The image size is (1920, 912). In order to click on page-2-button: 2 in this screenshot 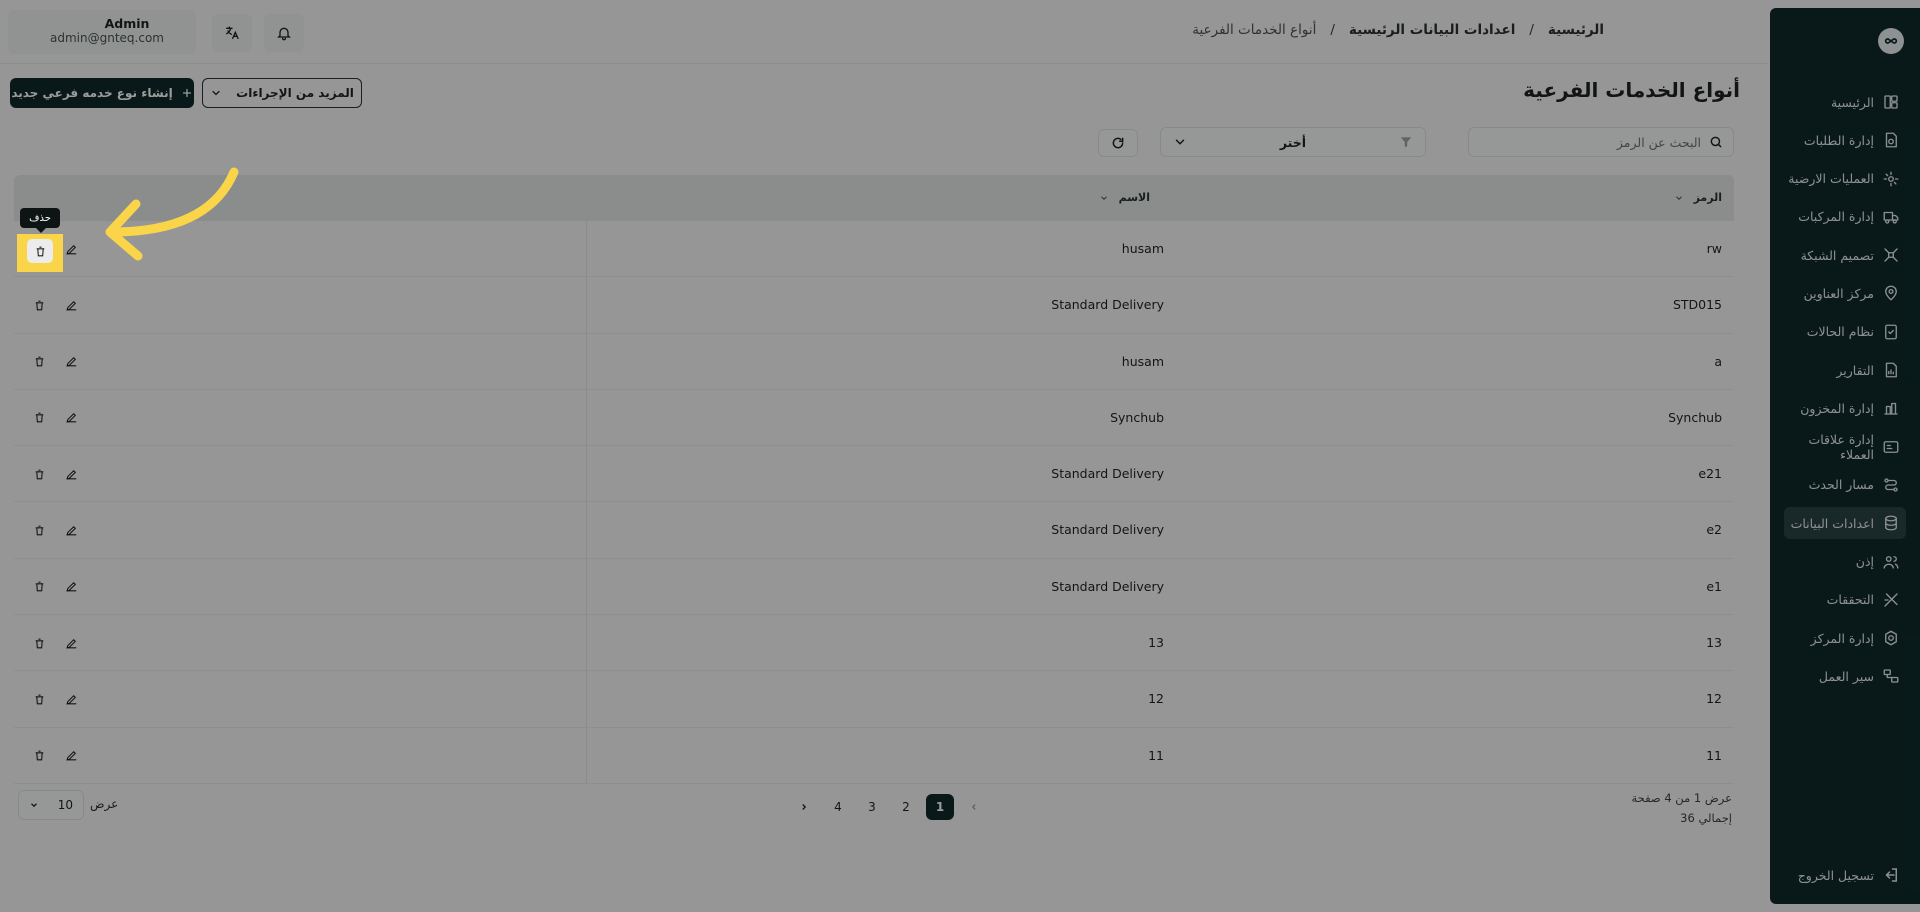, I will do `click(906, 807)`.